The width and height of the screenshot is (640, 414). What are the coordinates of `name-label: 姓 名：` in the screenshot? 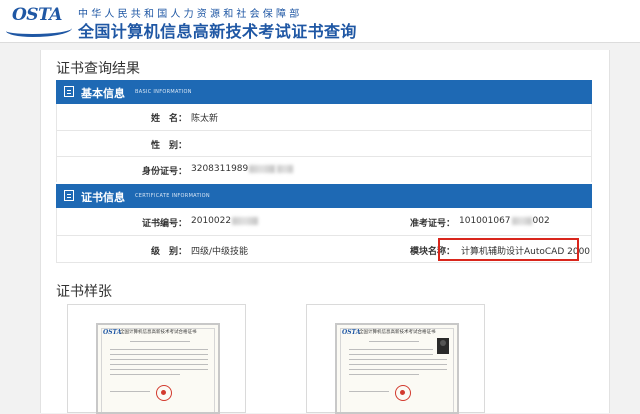 It's located at (168, 119).